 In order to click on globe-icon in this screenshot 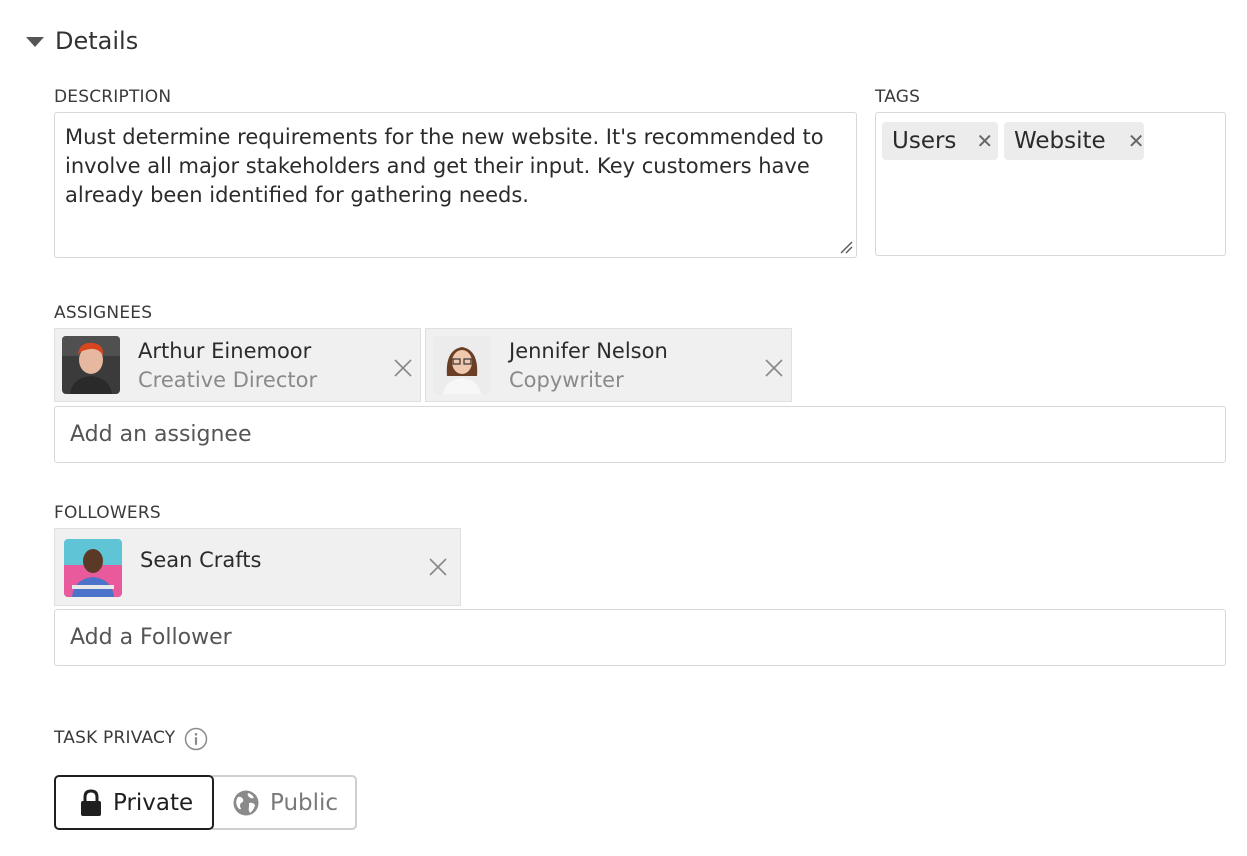, I will do `click(246, 802)`.